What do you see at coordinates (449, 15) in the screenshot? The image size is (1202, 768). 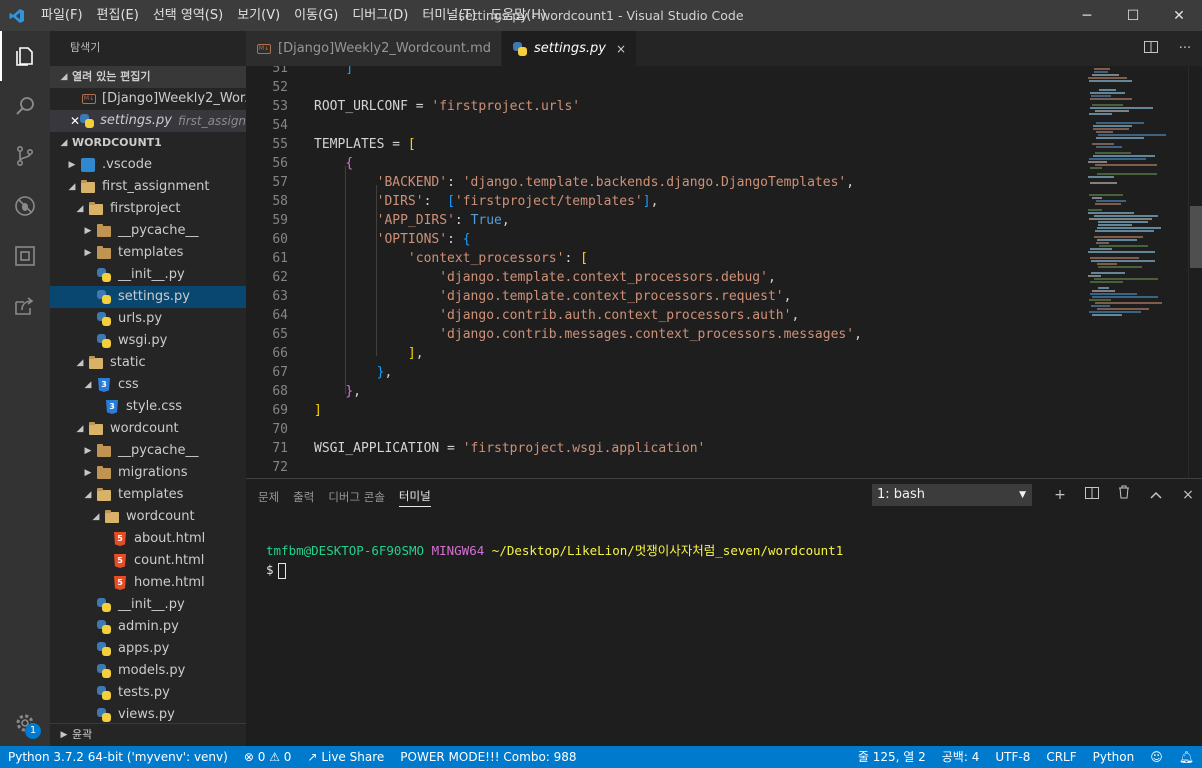 I see `menu-terminal: 터미널(T)` at bounding box center [449, 15].